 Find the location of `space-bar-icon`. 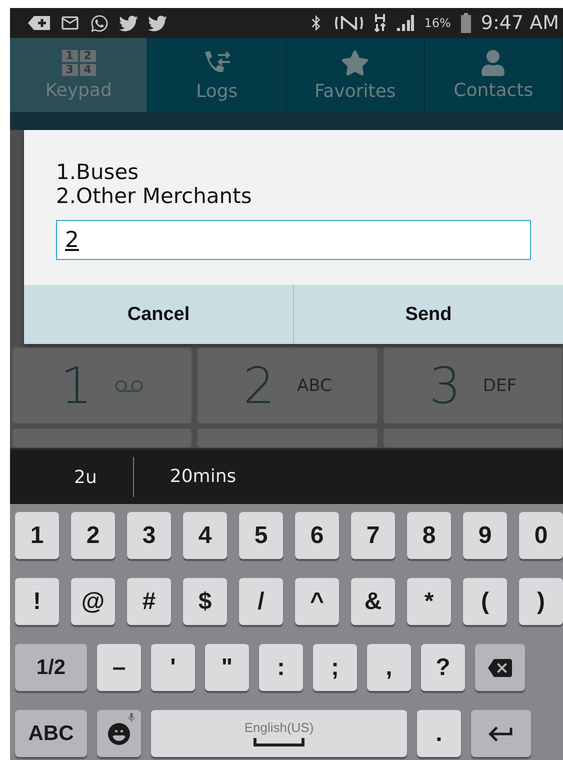

space-bar-icon is located at coordinates (278, 742).